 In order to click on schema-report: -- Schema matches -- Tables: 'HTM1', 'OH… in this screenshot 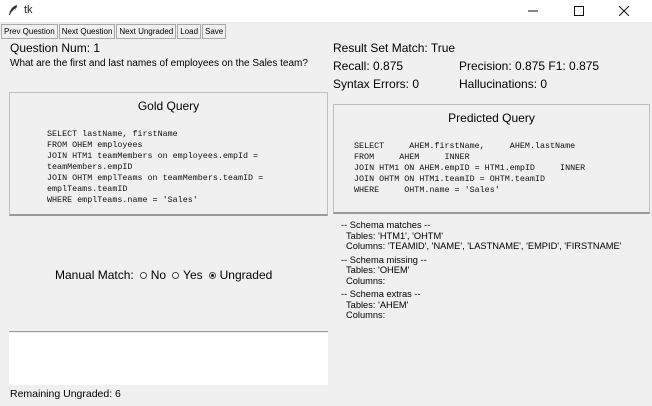, I will do `click(481, 272)`.